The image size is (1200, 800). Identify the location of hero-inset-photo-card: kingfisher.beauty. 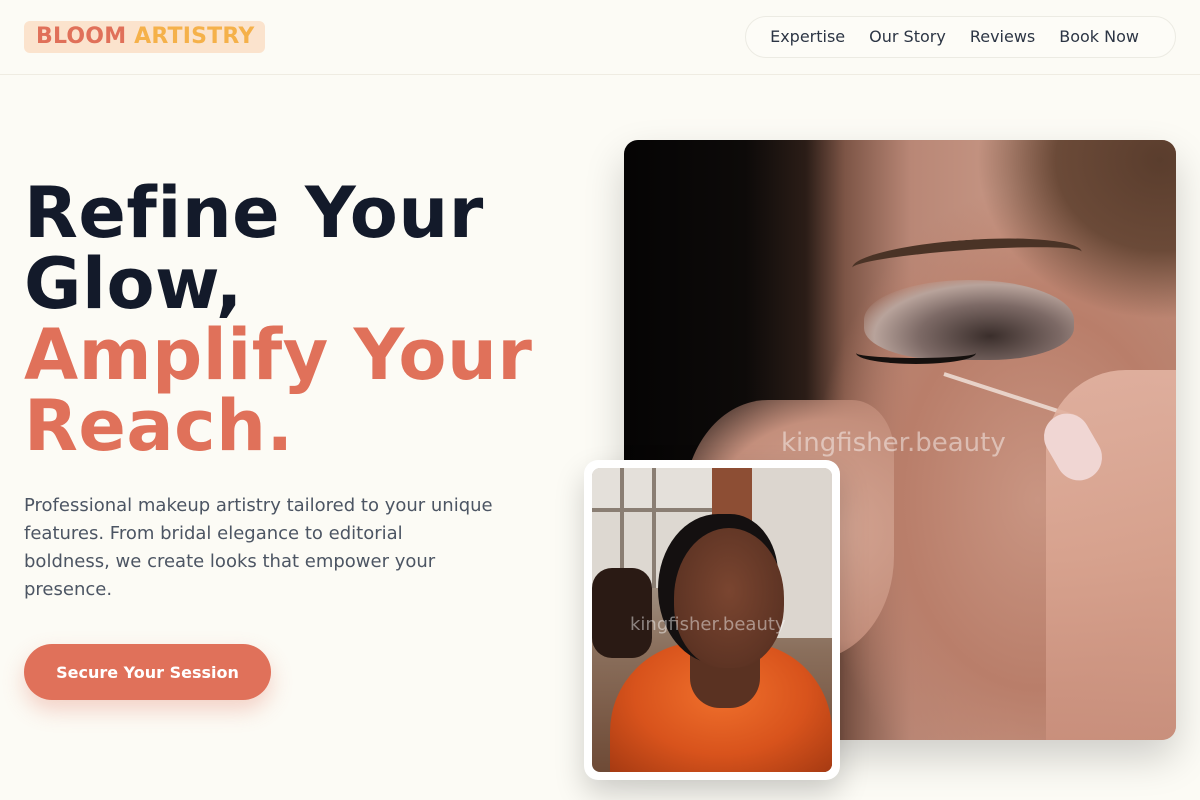
(712, 620).